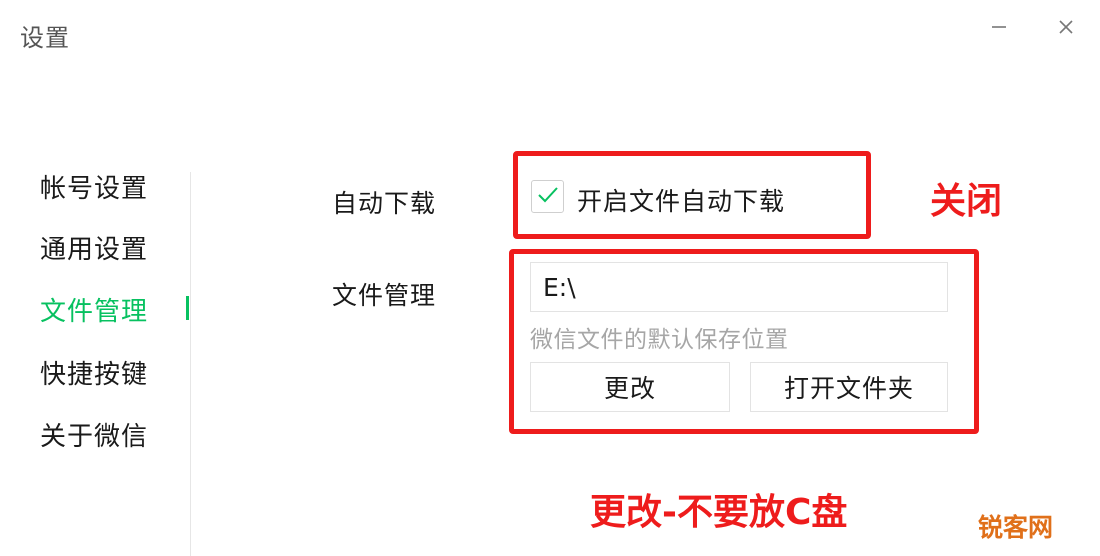 This screenshot has height=556, width=1100. Describe the element at coordinates (94, 372) in the screenshot. I see `sidebar-item-shortcuts: 快捷按键` at that location.